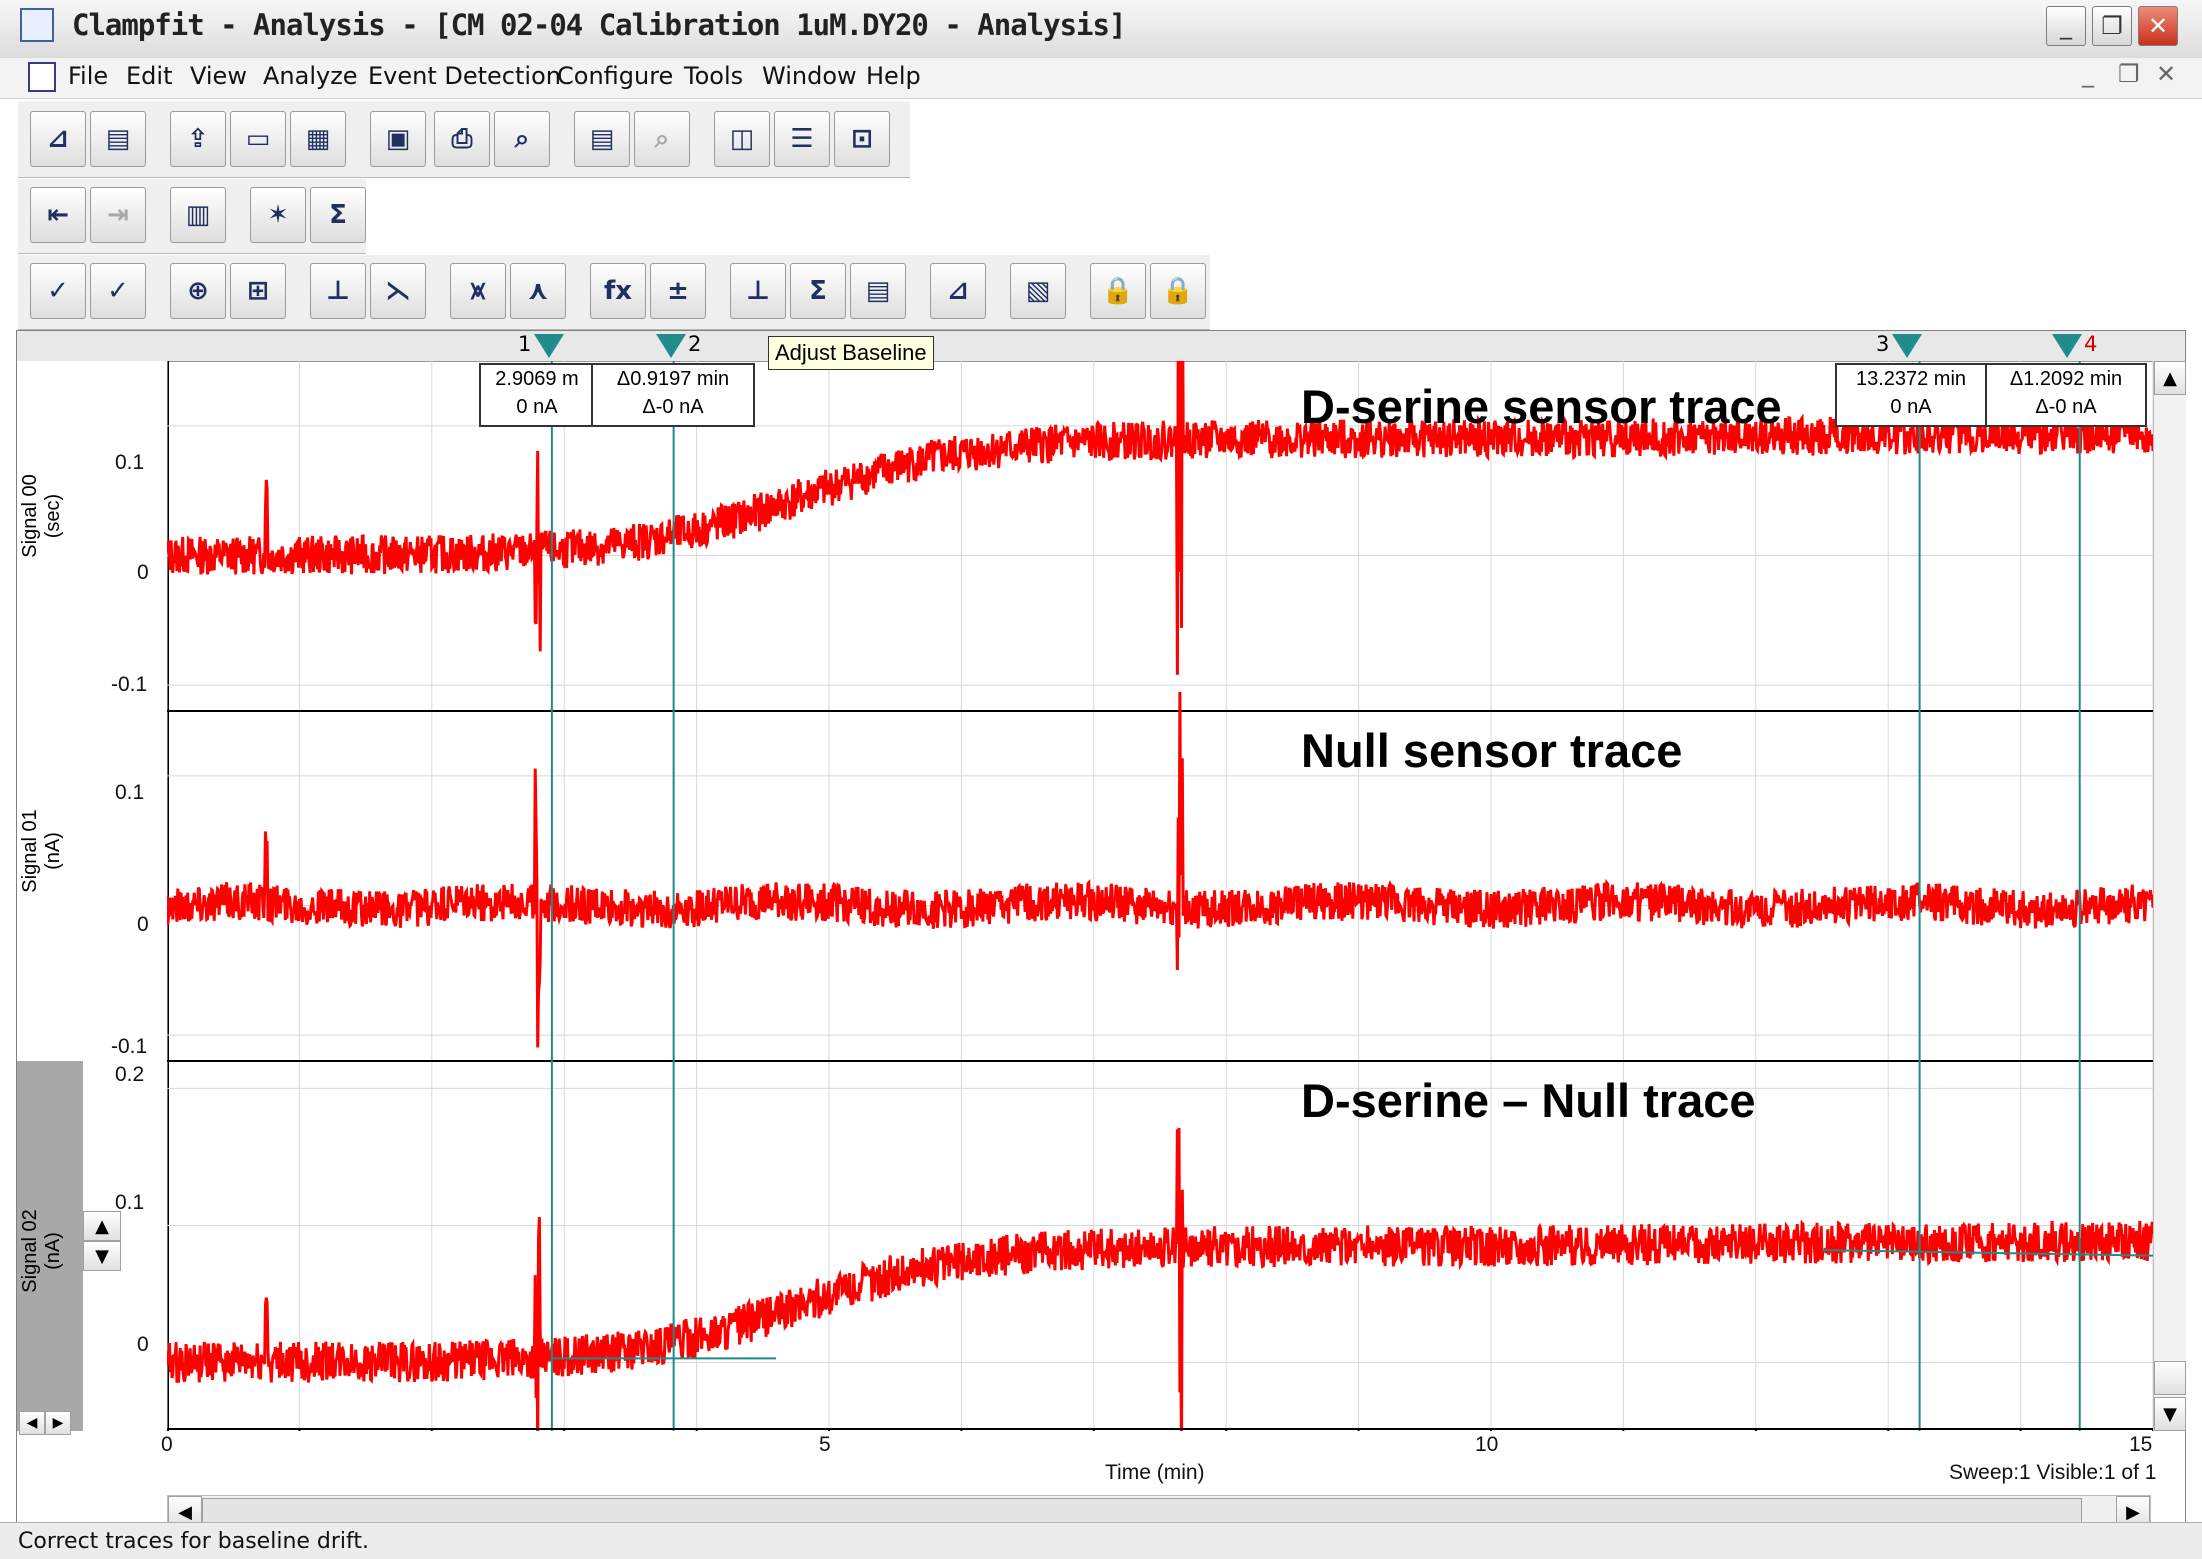  I want to click on panel1-unit: (nA), so click(53, 851).